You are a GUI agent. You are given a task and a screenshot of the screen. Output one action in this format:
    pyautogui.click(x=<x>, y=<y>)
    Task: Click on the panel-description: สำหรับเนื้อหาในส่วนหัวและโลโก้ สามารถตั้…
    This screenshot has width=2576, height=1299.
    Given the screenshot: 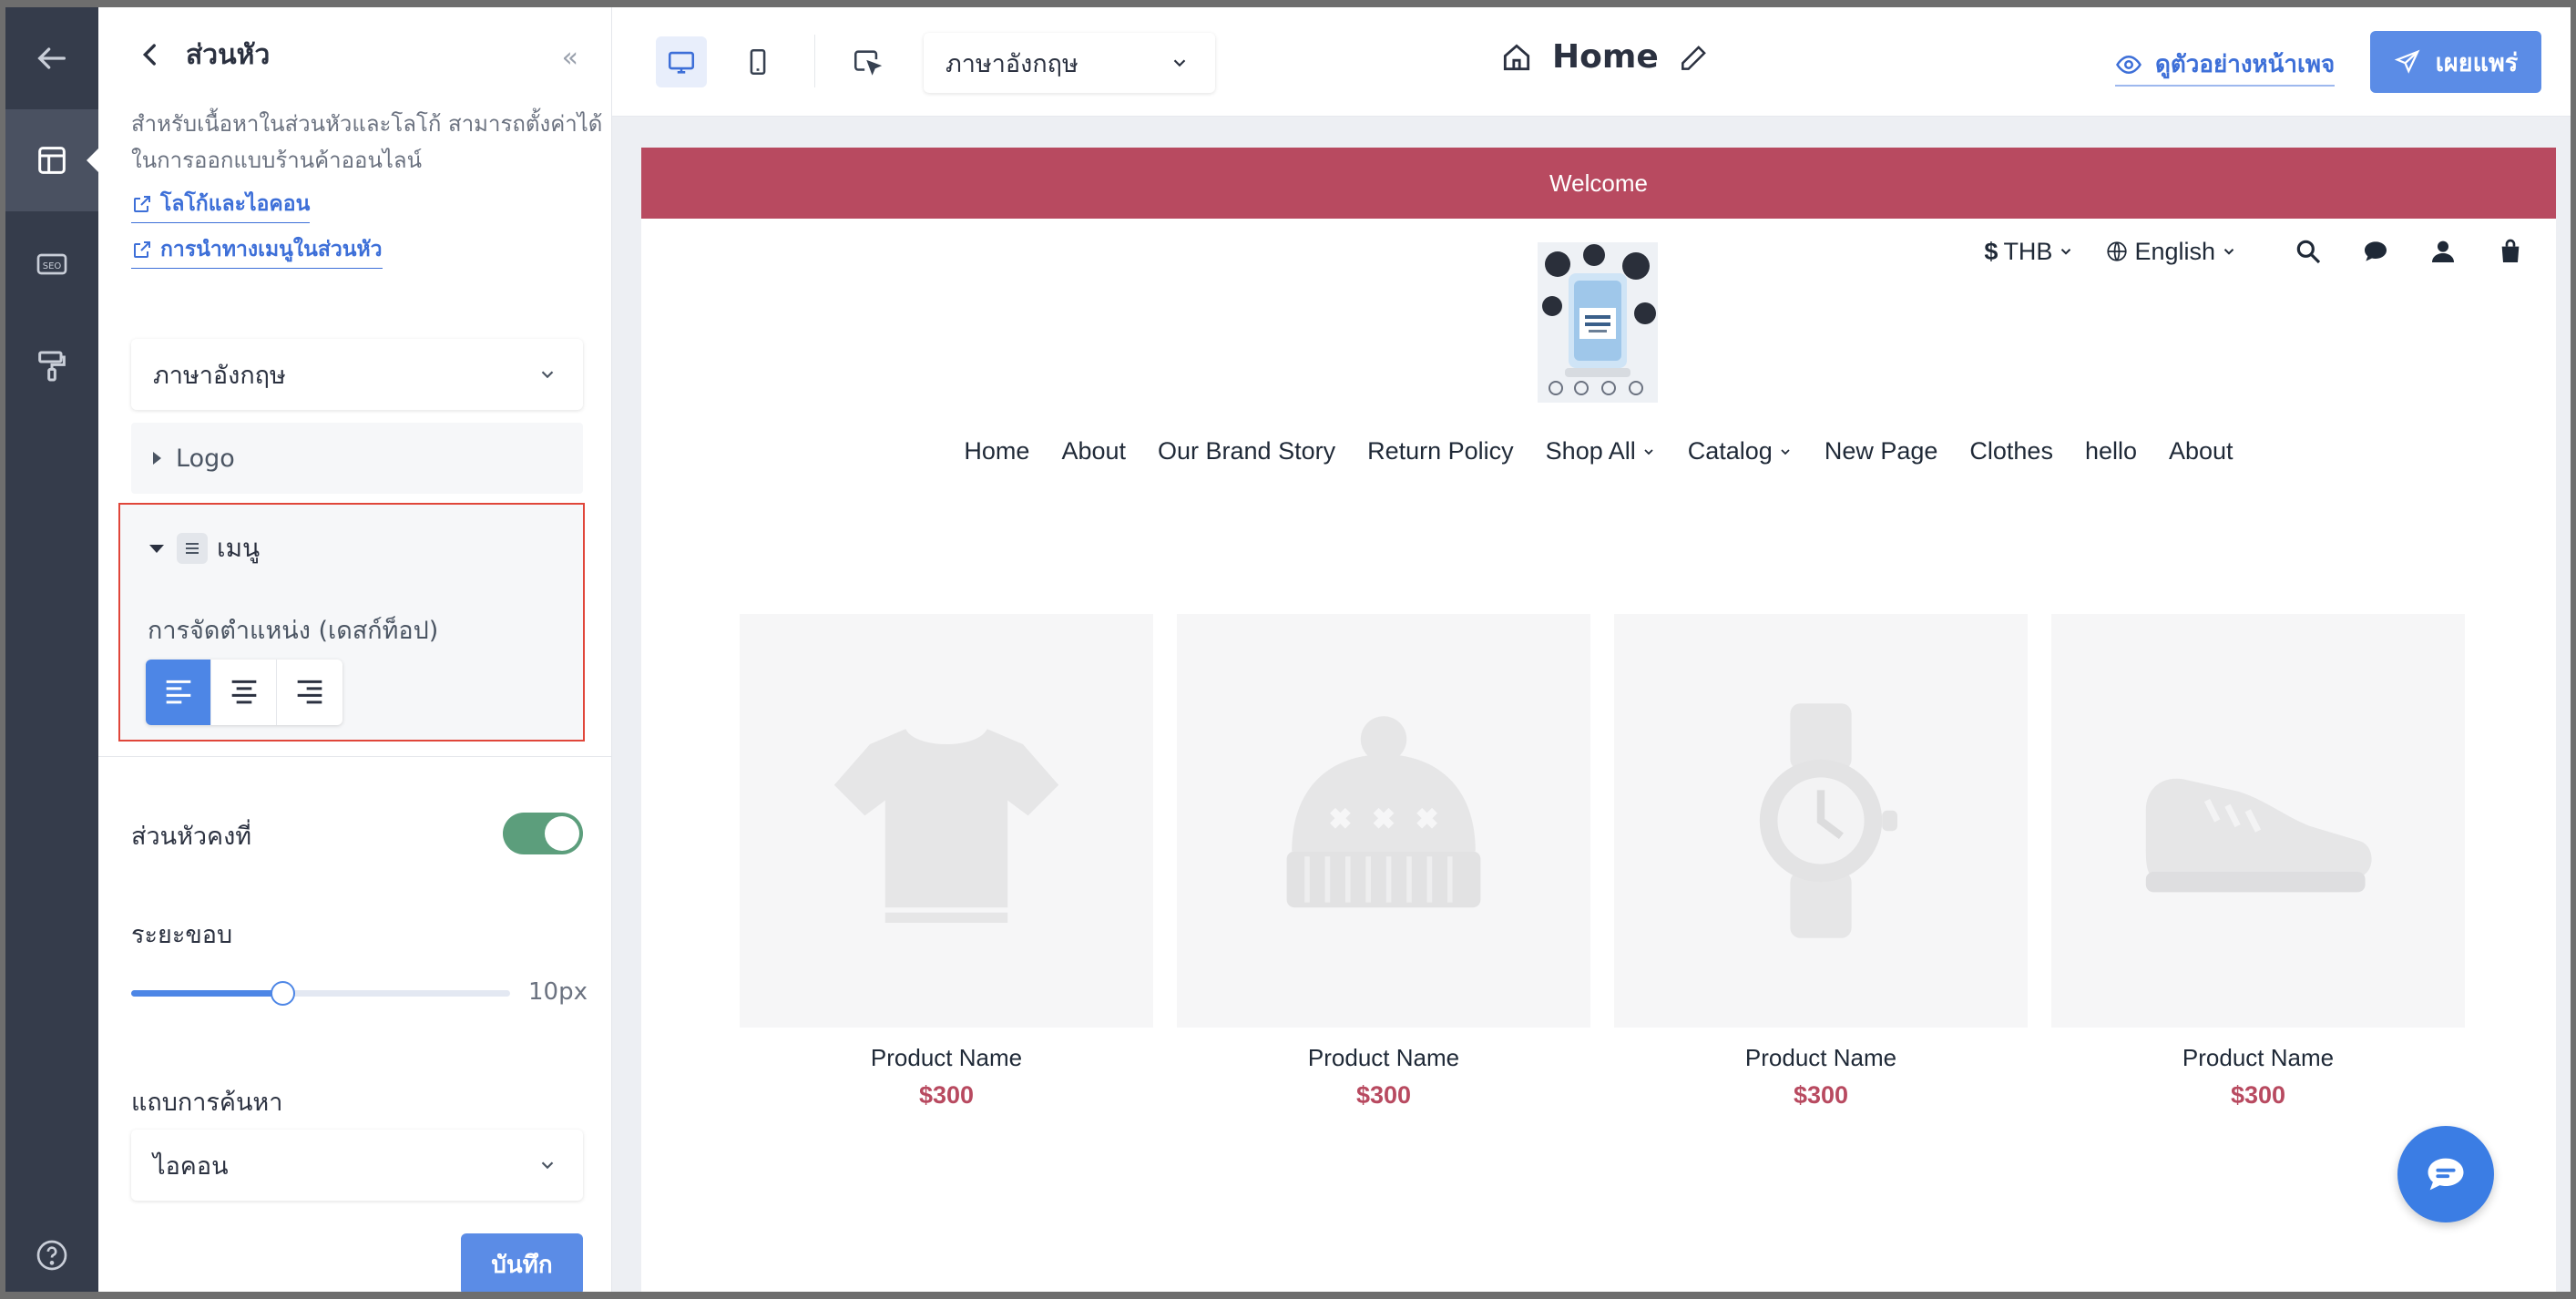 What is the action you would take?
    pyautogui.click(x=367, y=142)
    